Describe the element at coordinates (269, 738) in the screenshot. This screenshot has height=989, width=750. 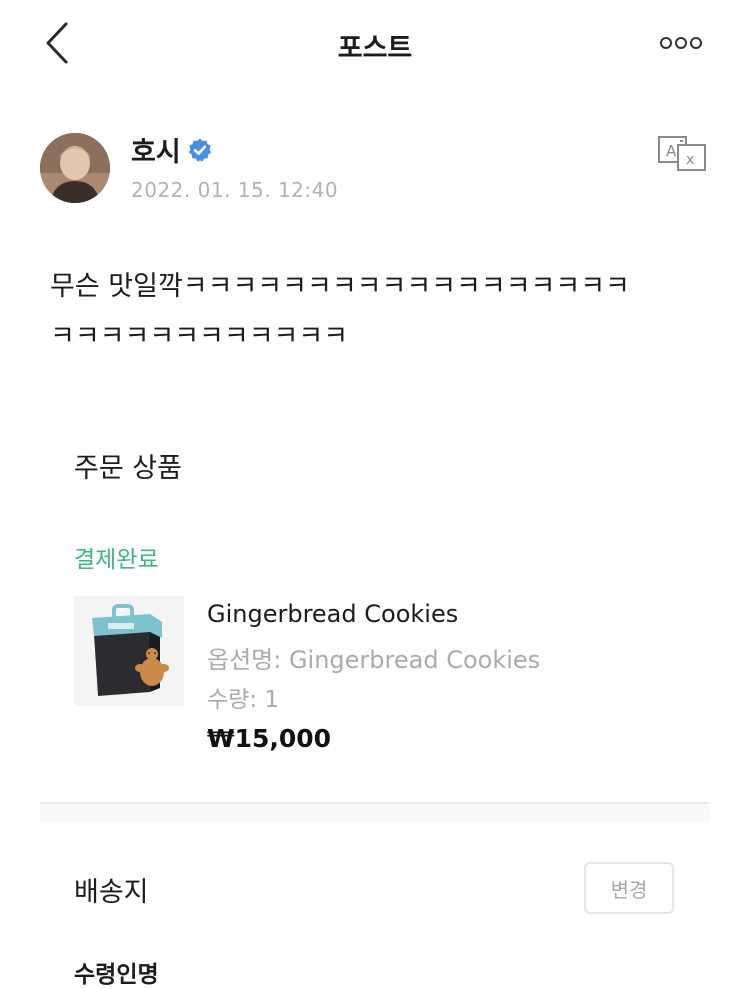
I see `product-price: ₩15,000` at that location.